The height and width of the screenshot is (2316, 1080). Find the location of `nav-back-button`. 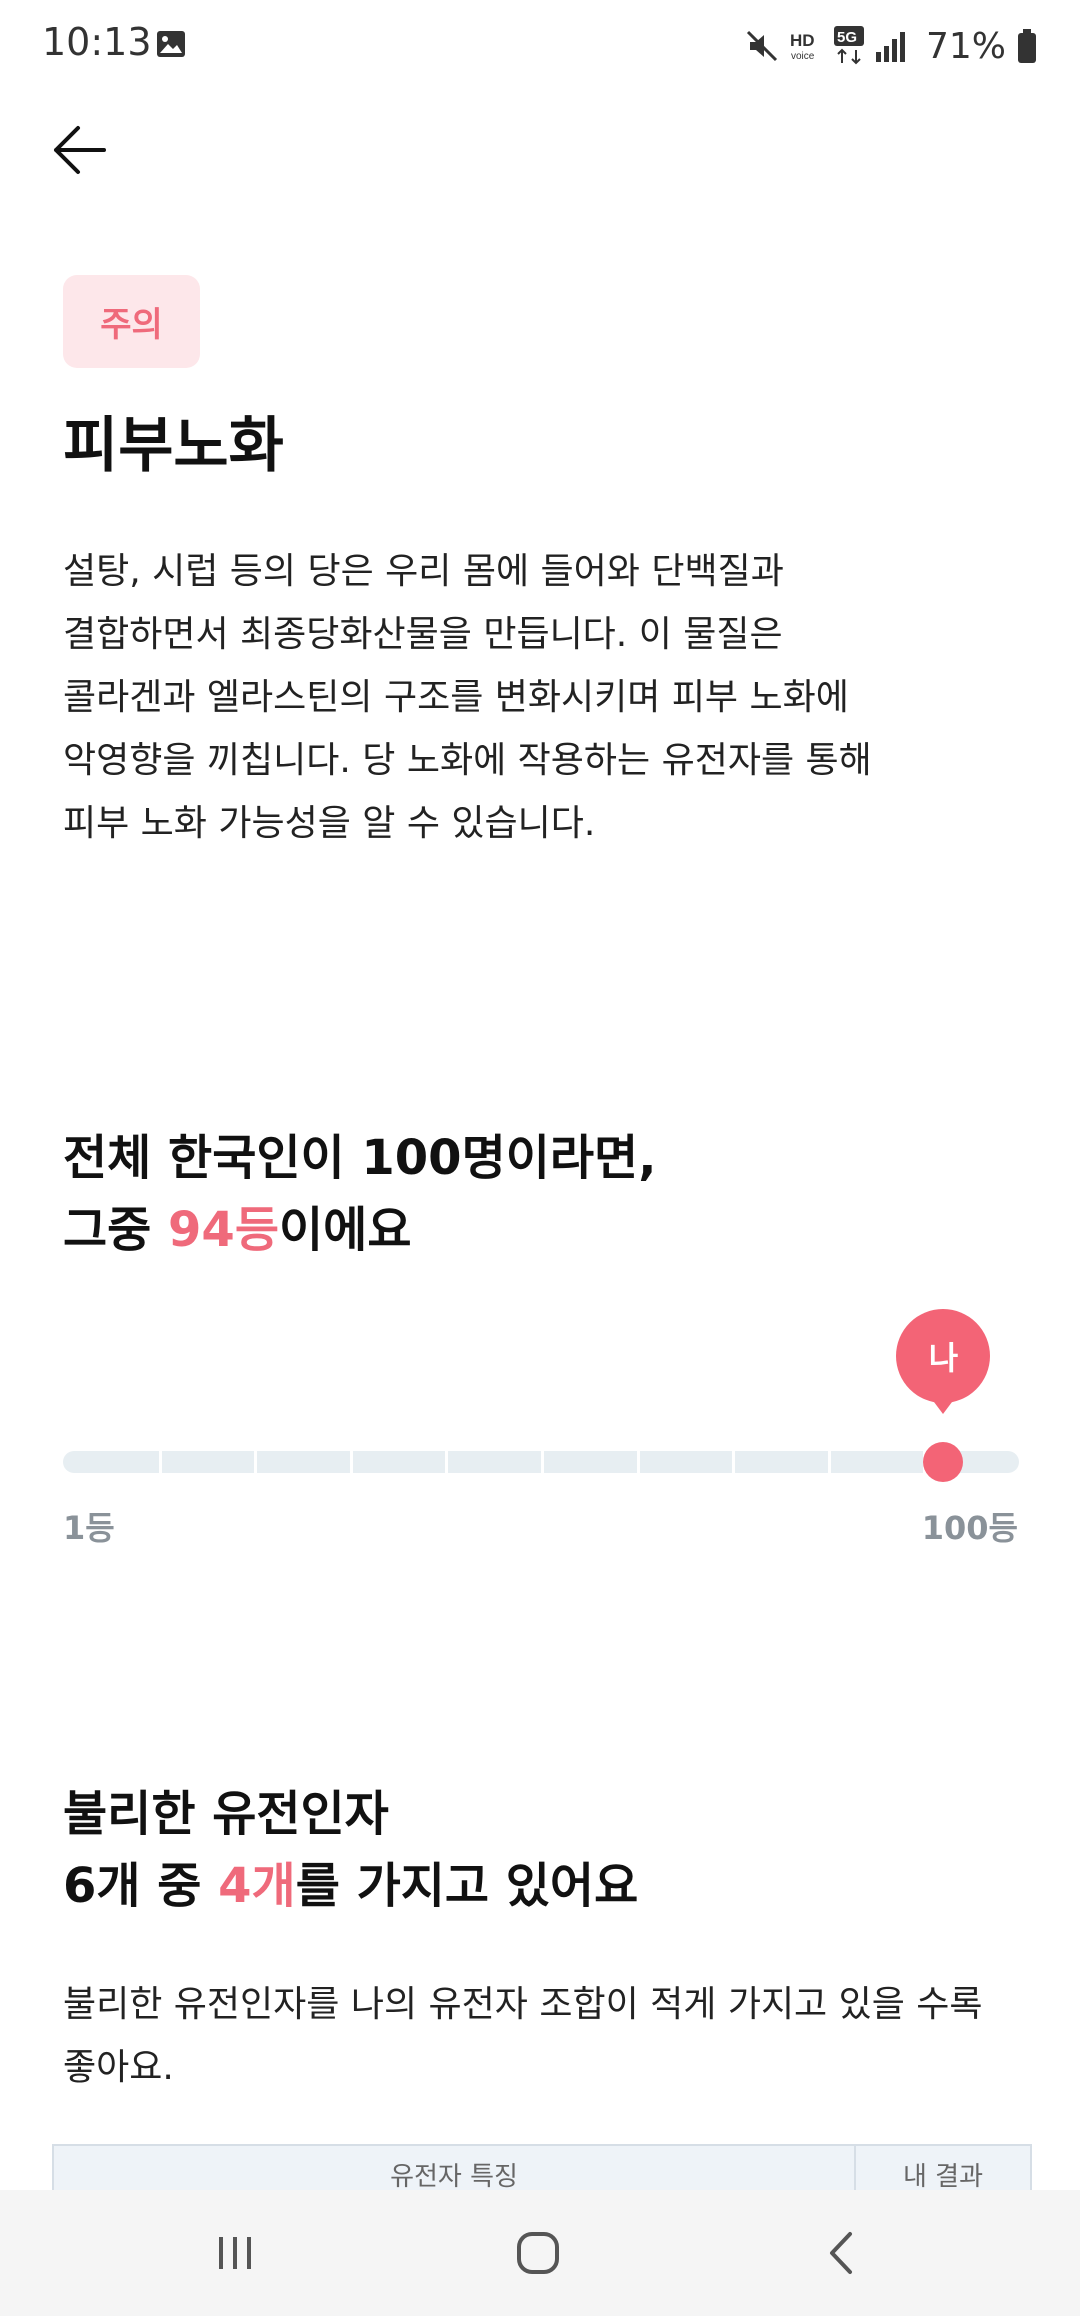

nav-back-button is located at coordinates (841, 2253).